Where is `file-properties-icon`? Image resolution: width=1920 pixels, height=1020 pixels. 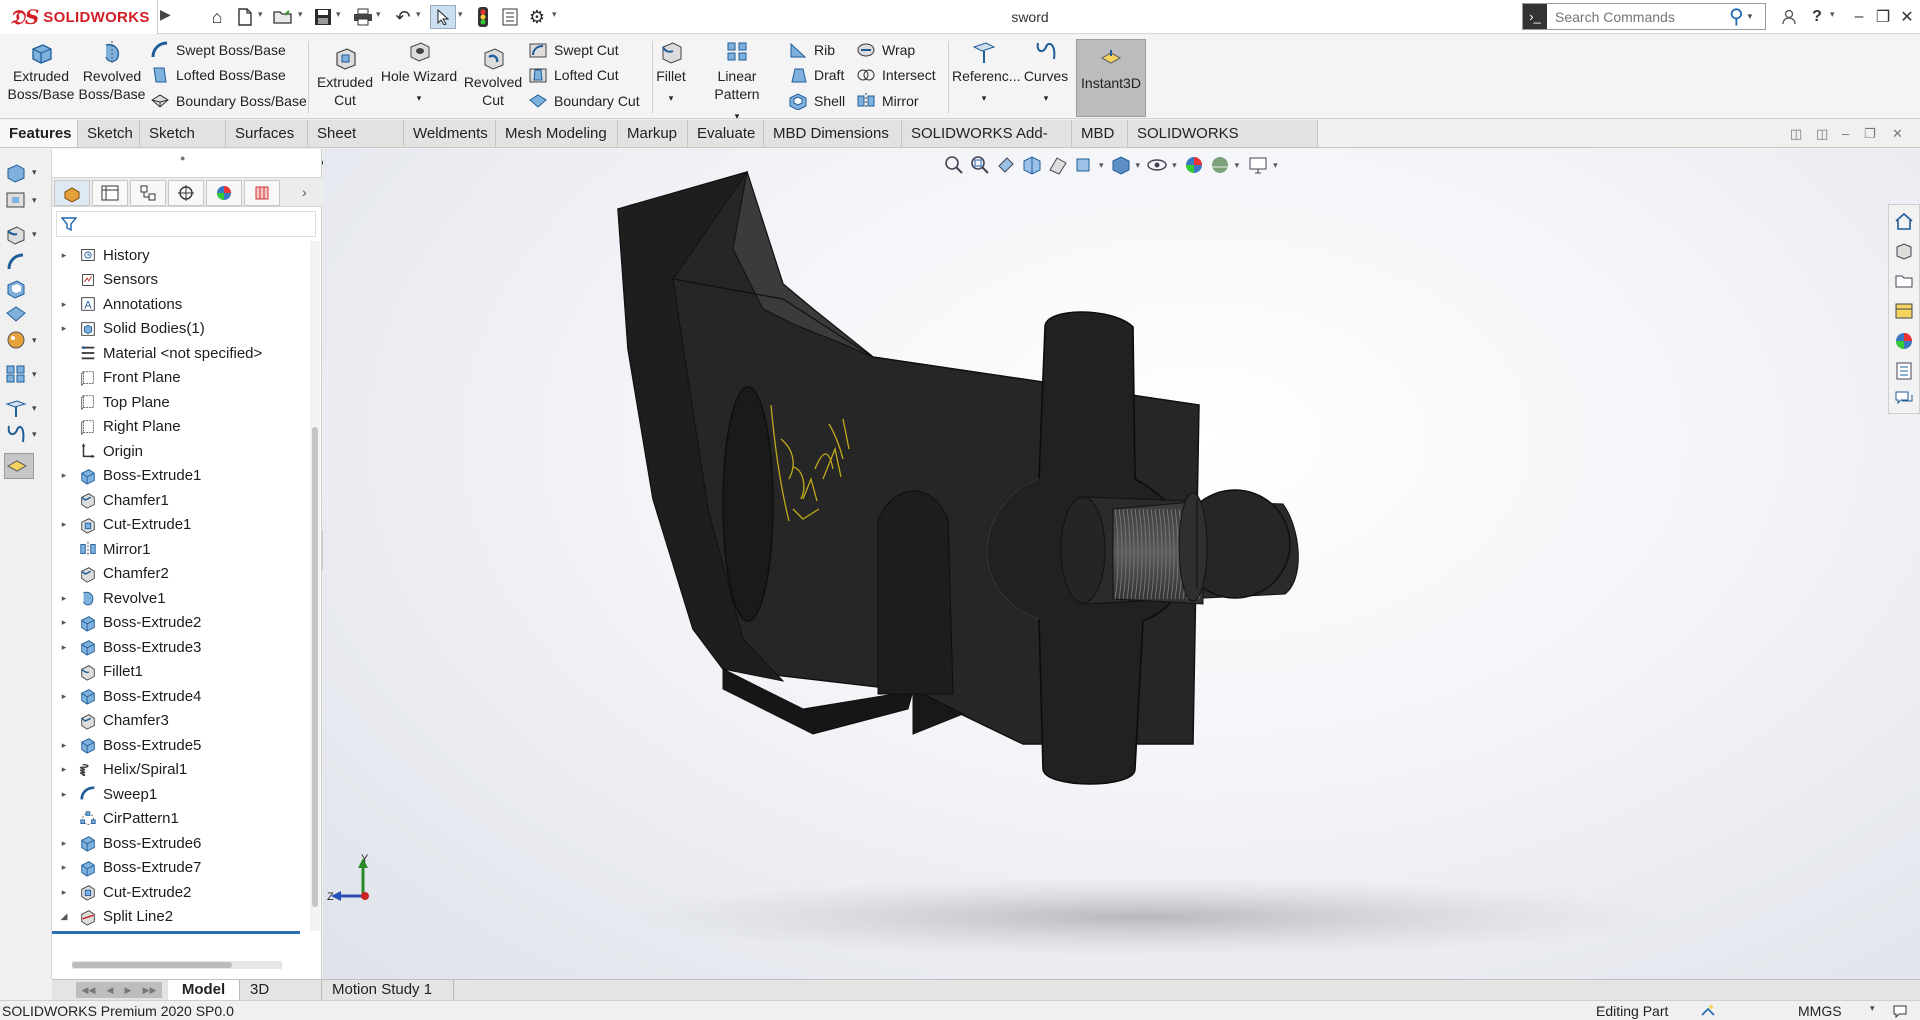
file-properties-icon is located at coordinates (510, 17).